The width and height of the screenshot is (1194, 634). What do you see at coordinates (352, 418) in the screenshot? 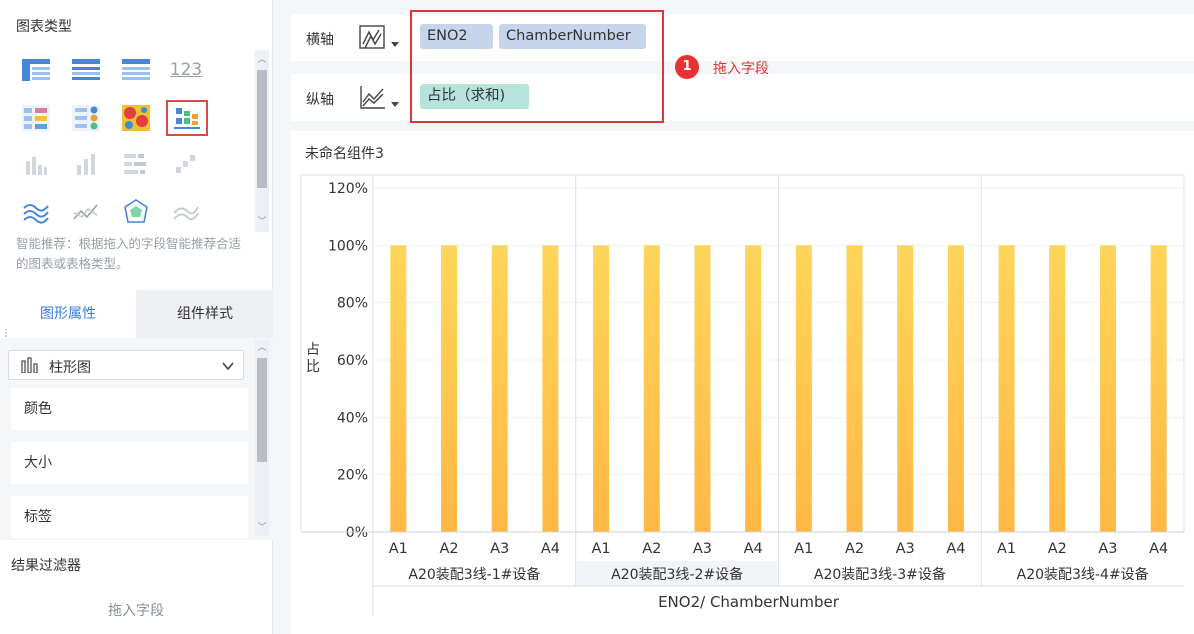
I see `y-tick-label: 40%` at bounding box center [352, 418].